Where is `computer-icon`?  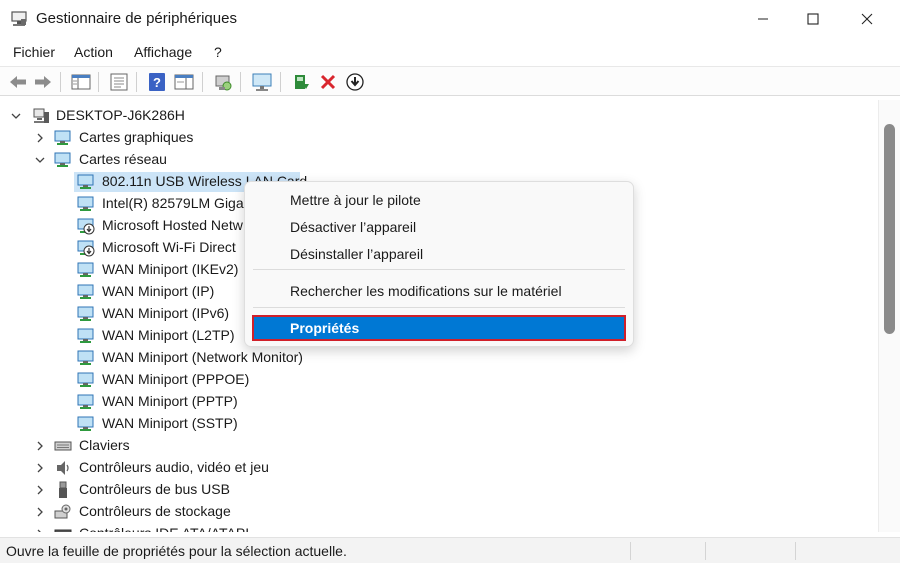
computer-icon is located at coordinates (41, 115).